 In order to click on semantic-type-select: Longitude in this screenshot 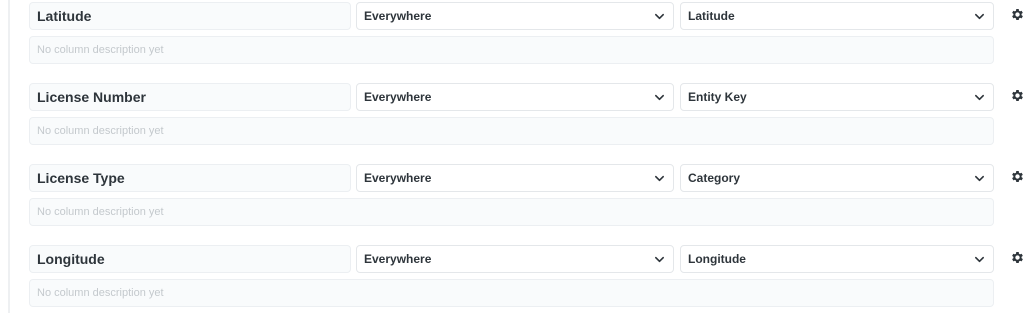, I will do `click(837, 259)`.